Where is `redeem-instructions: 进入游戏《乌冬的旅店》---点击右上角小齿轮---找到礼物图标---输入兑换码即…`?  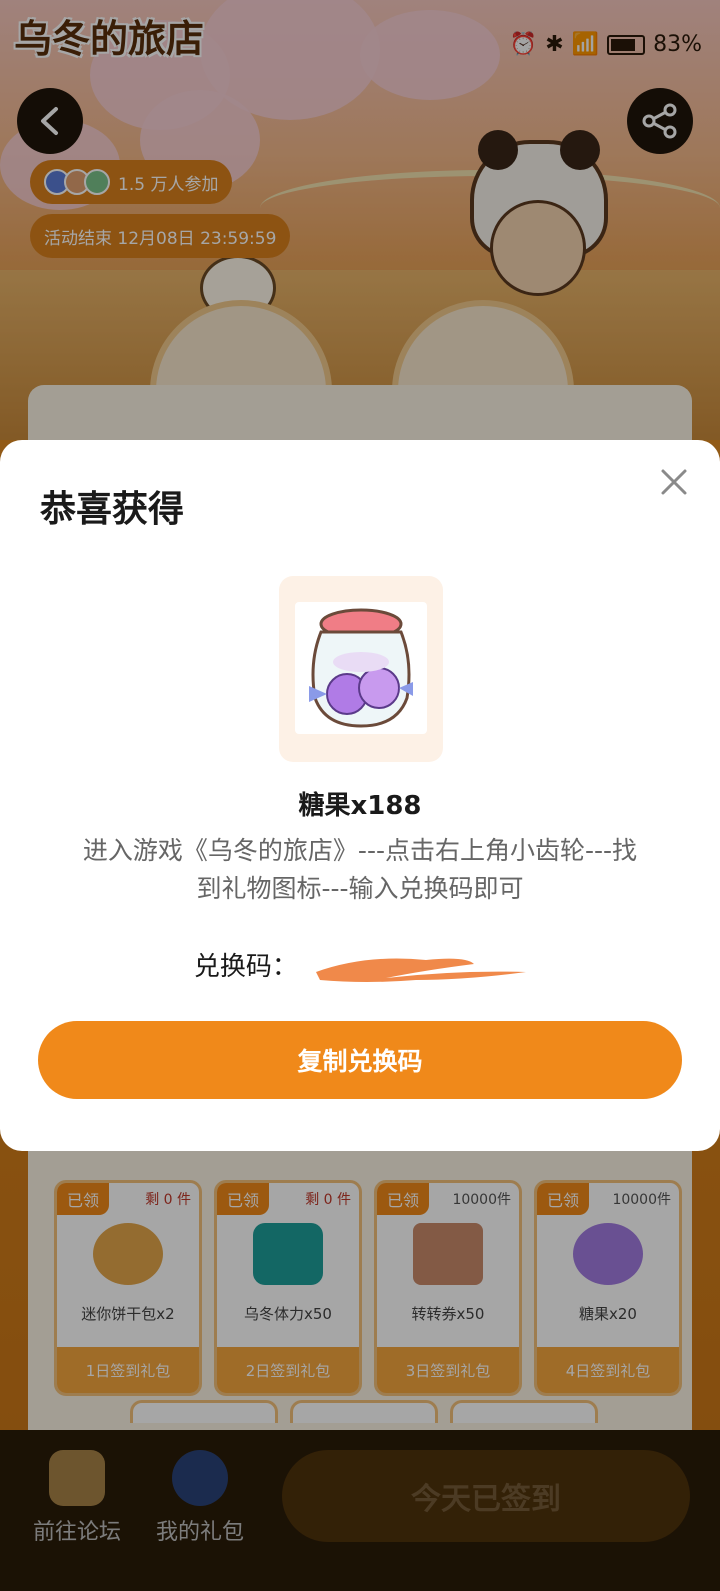
redeem-instructions: 进入游戏《乌冬的旅店》---点击右上角小齿轮---找到礼物图标---输入兑换码即… is located at coordinates (360, 869).